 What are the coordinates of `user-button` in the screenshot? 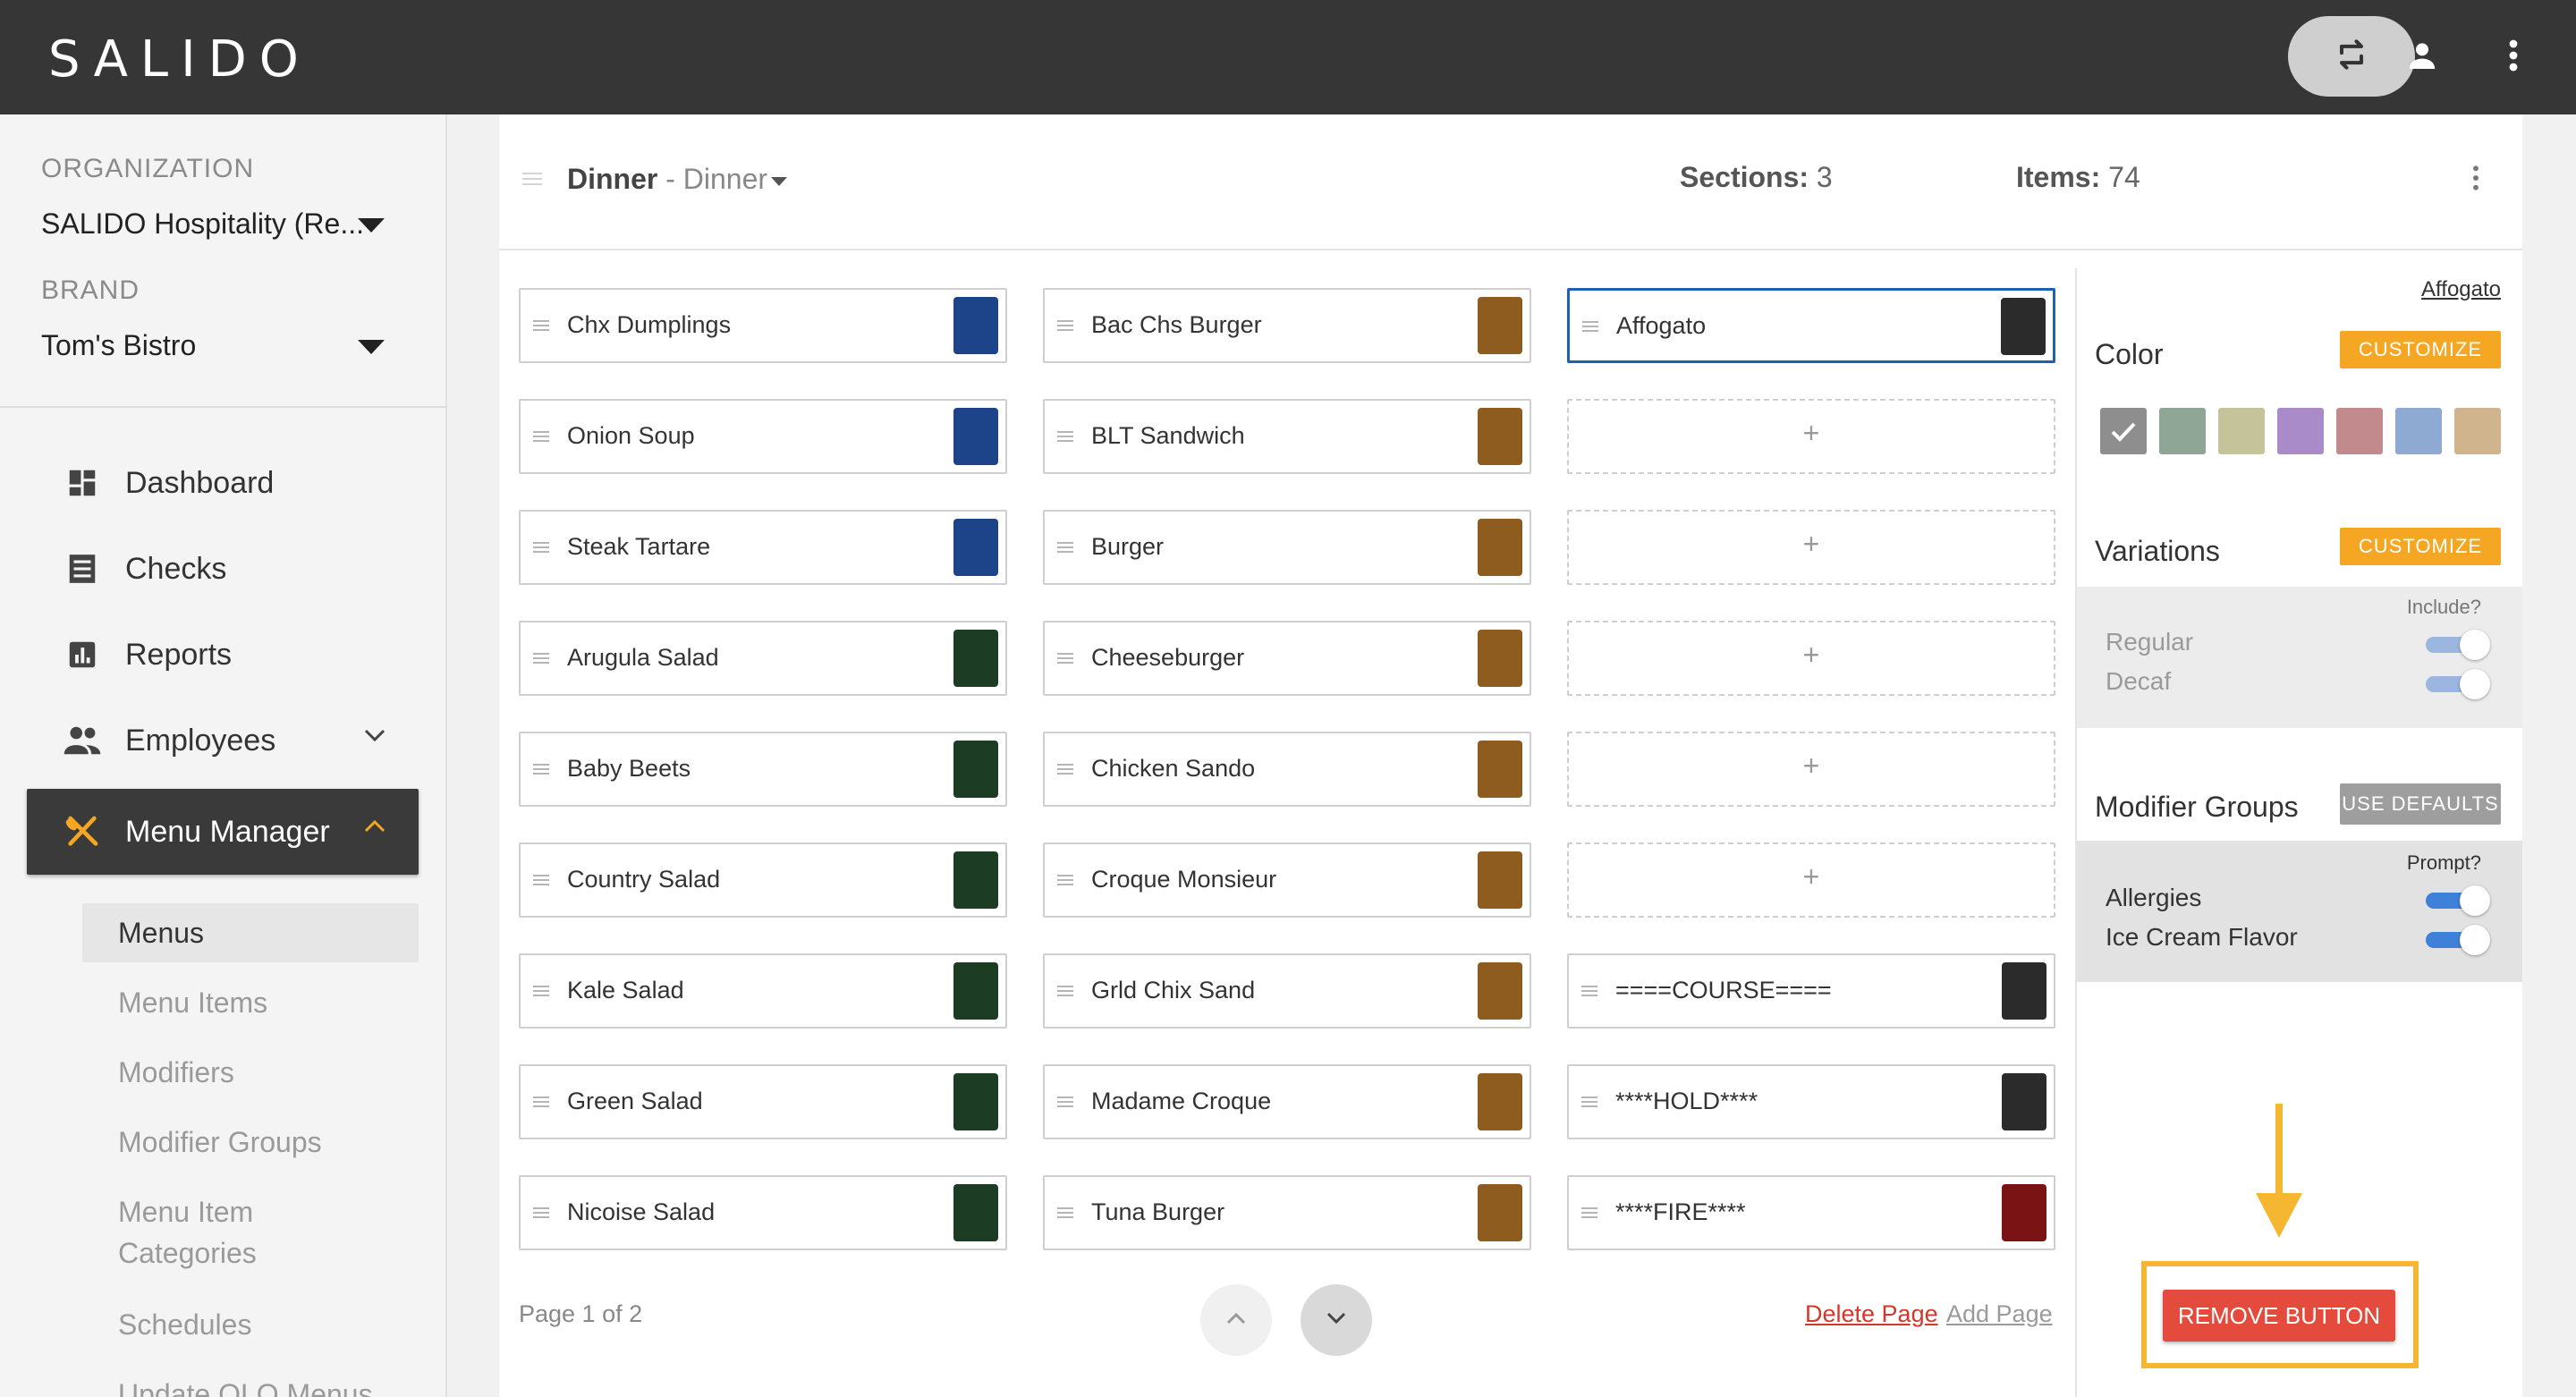 It's located at (2422, 57).